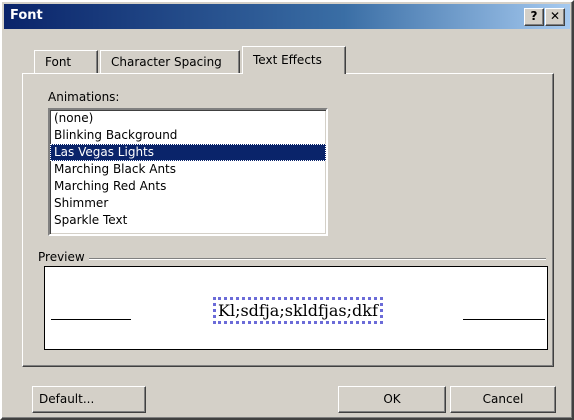 Image resolution: width=574 pixels, height=420 pixels. Describe the element at coordinates (283, 73) in the screenshot. I see `active-tab-joint` at that location.